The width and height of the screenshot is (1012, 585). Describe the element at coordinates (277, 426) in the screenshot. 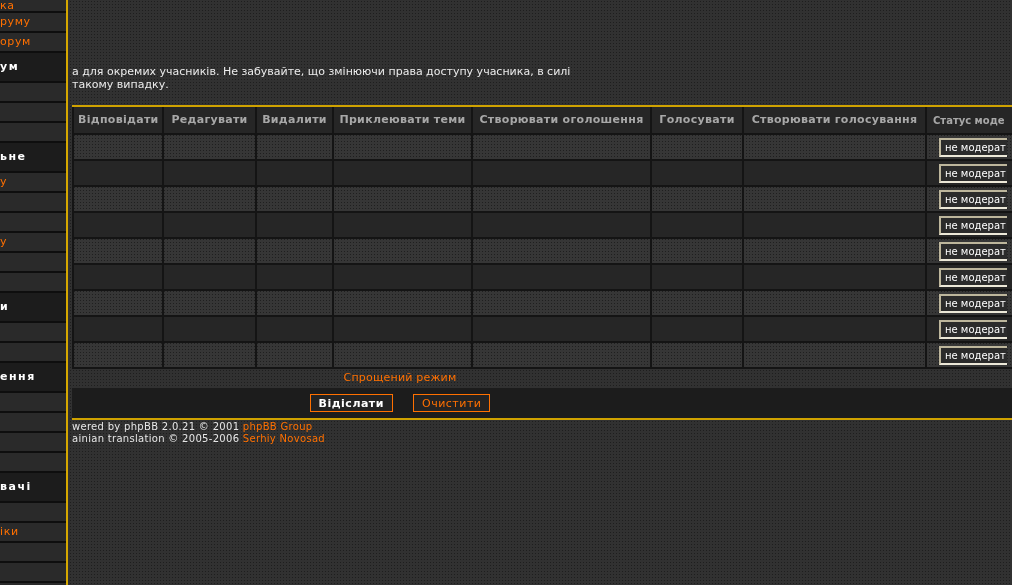

I see `footer-link: phpBB Group` at that location.